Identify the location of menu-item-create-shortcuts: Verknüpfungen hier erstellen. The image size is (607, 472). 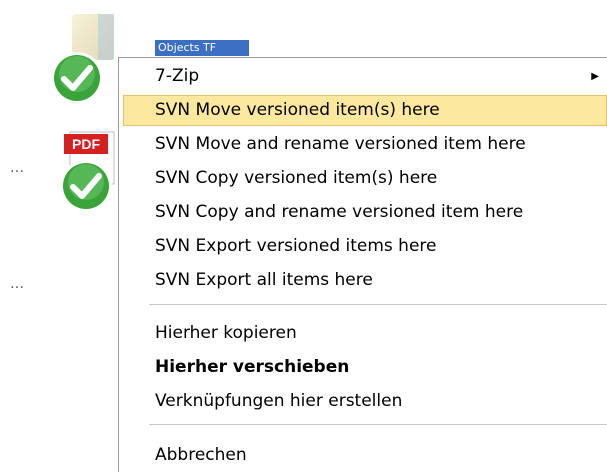
(365, 401).